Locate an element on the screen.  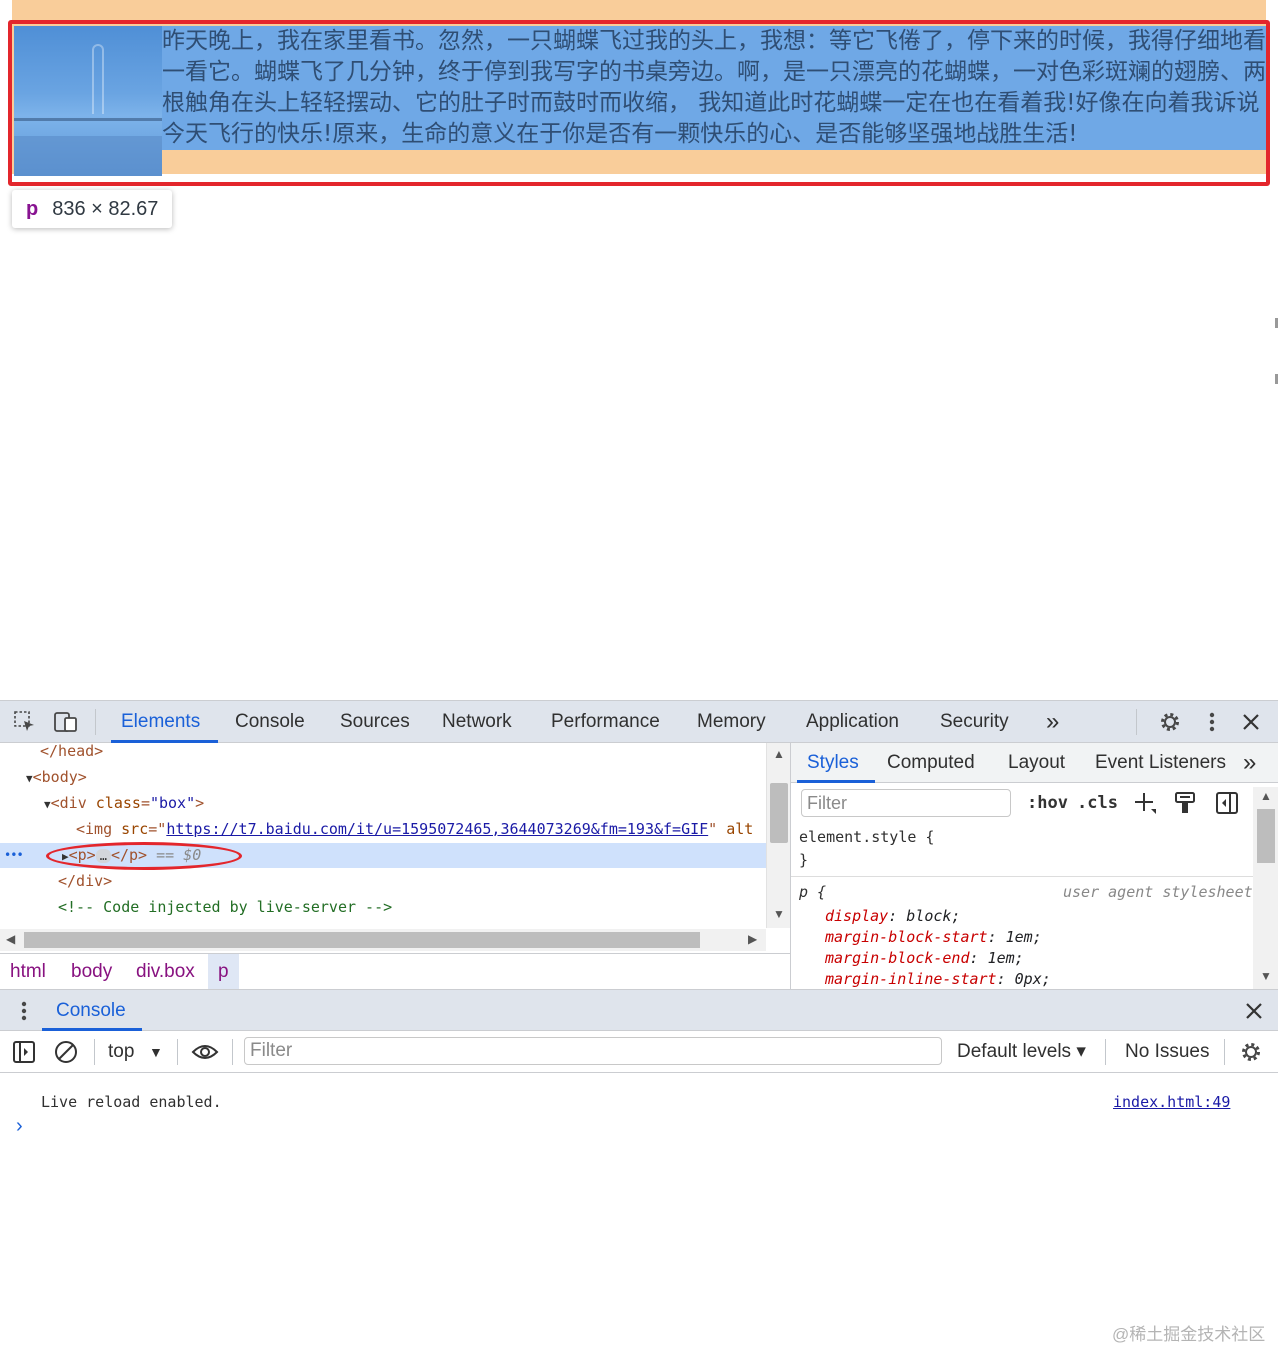
attr-value: "box" is located at coordinates (172, 803).